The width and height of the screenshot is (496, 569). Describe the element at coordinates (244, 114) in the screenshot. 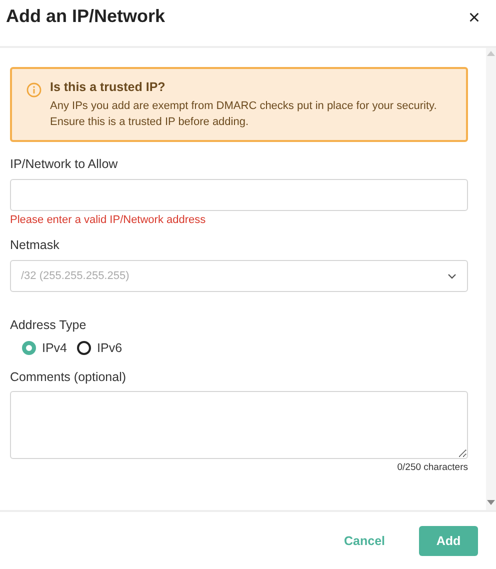

I see `alert-message: Any IPs you add are exempt from DMARC checks put in place for your security. Ensure this is a trusted IP before adding.` at that location.